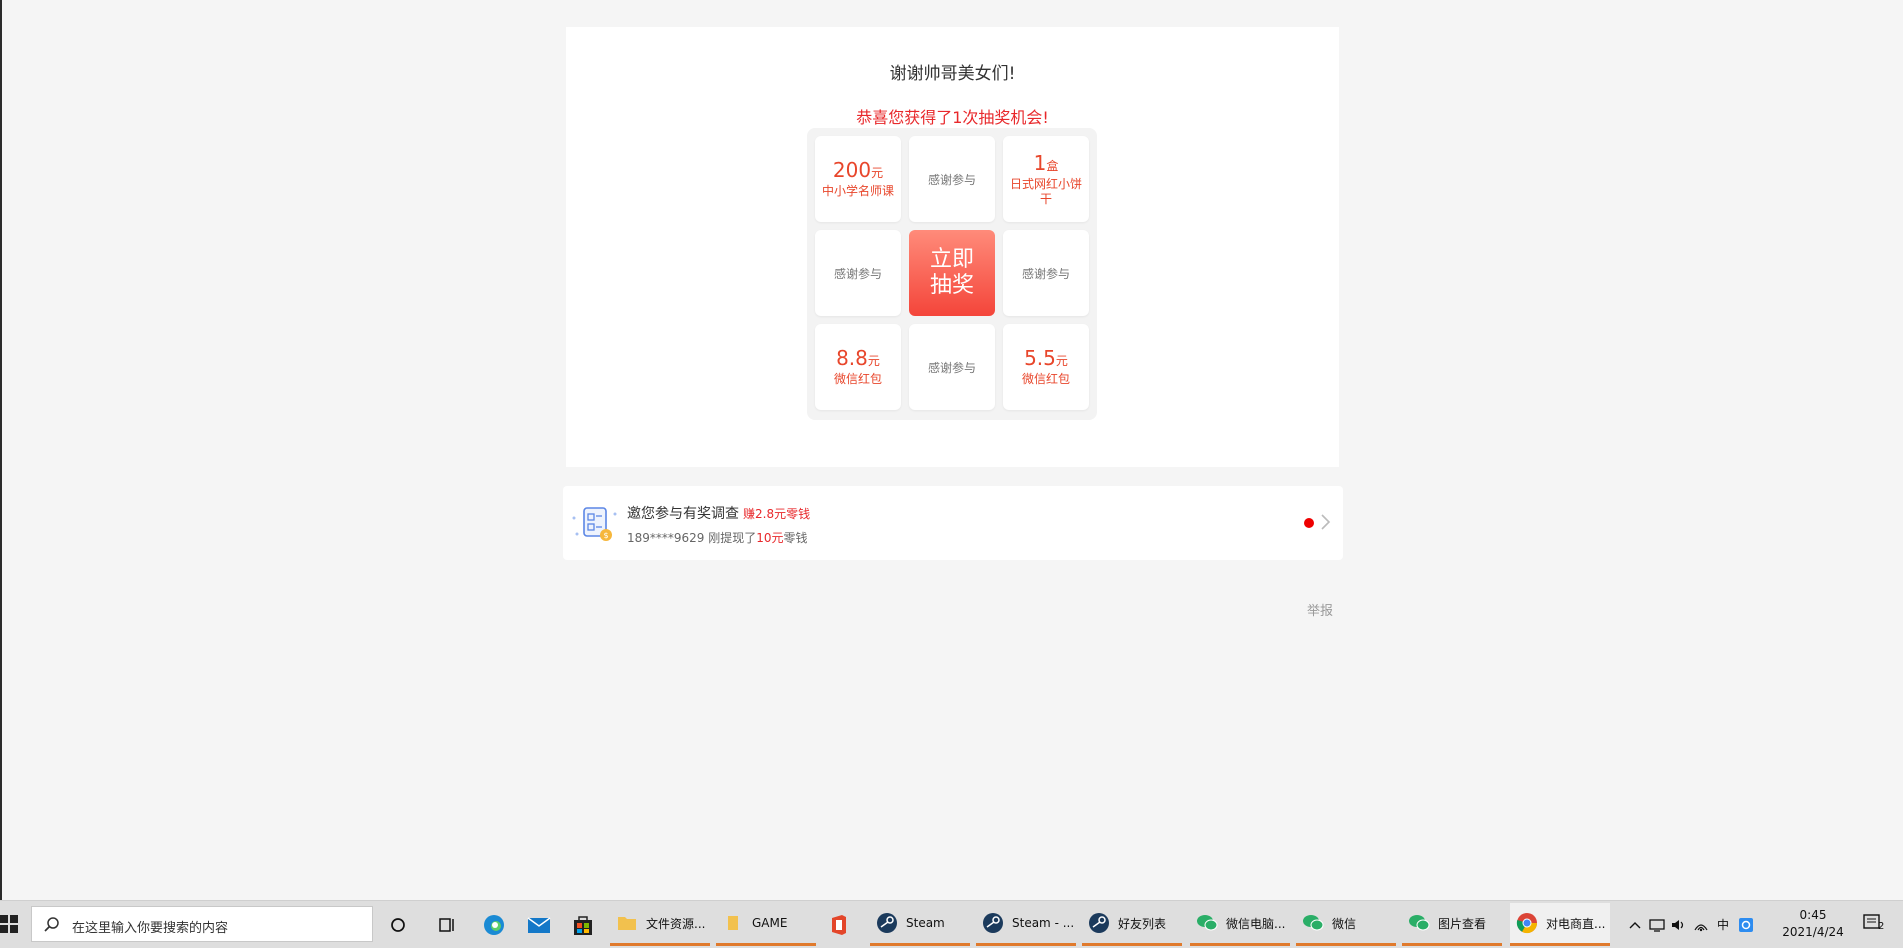 The image size is (1903, 948). Describe the element at coordinates (1813, 915) in the screenshot. I see `clock-time: 0:45` at that location.